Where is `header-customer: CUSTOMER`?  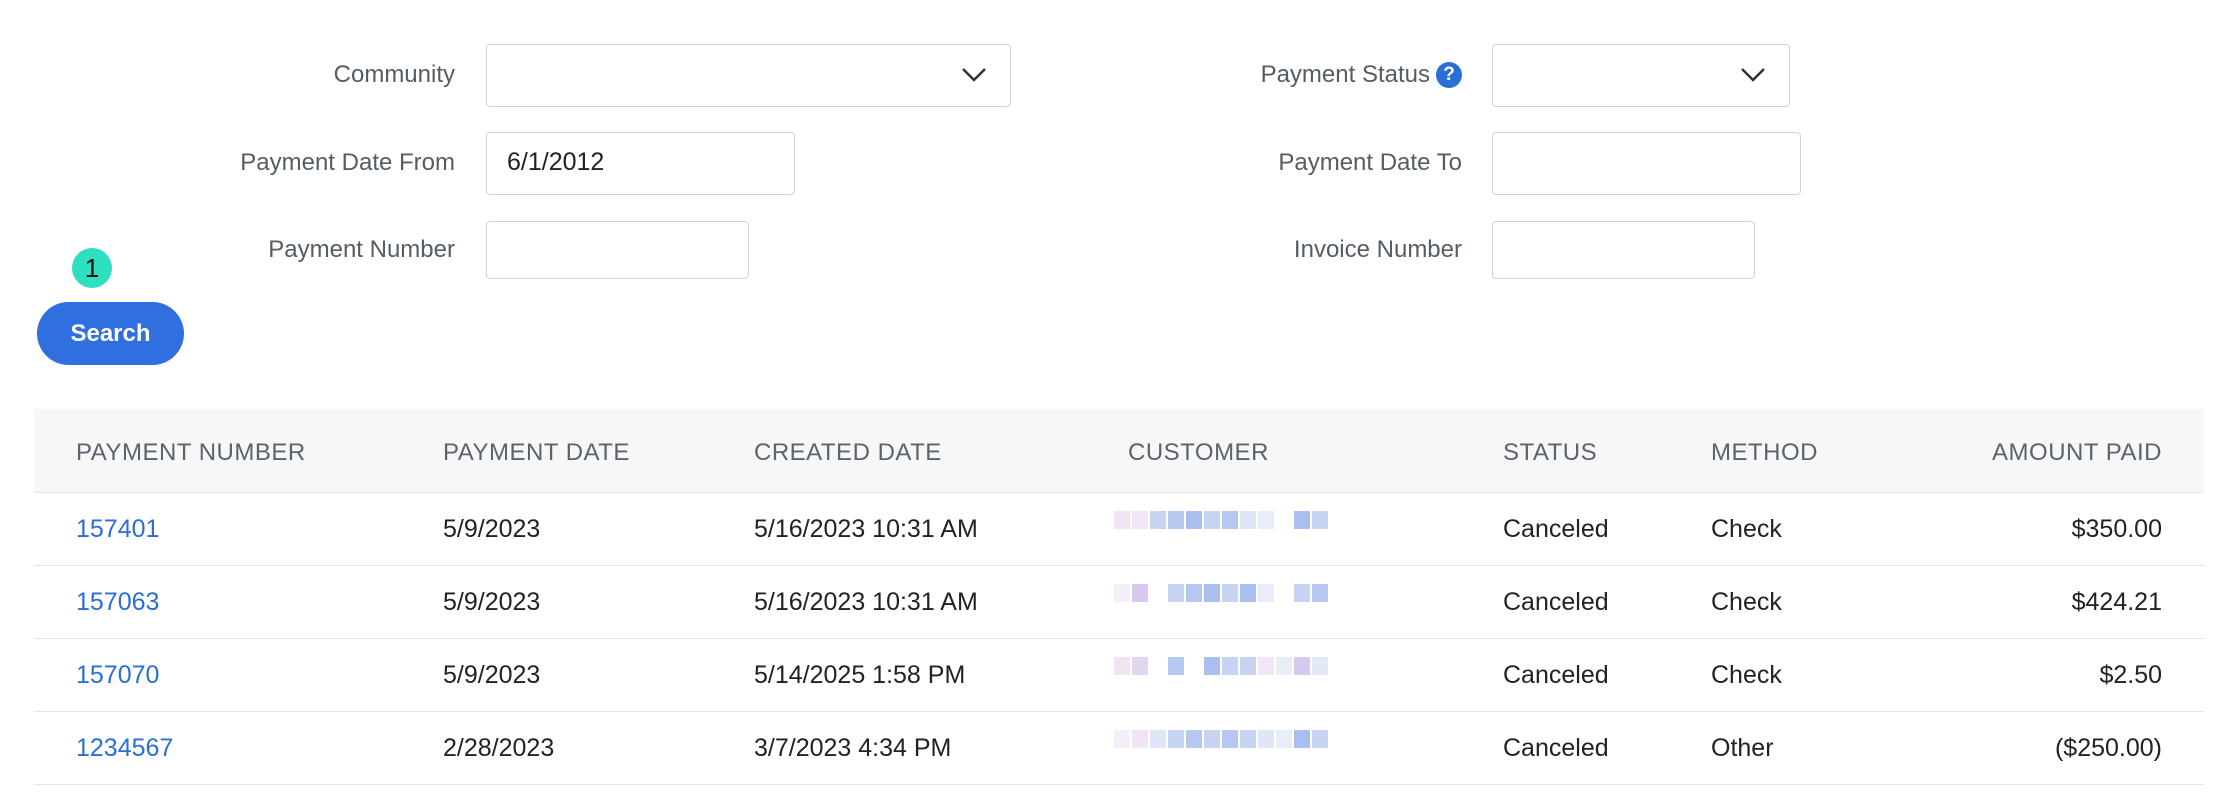 header-customer: CUSTOMER is located at coordinates (1198, 453).